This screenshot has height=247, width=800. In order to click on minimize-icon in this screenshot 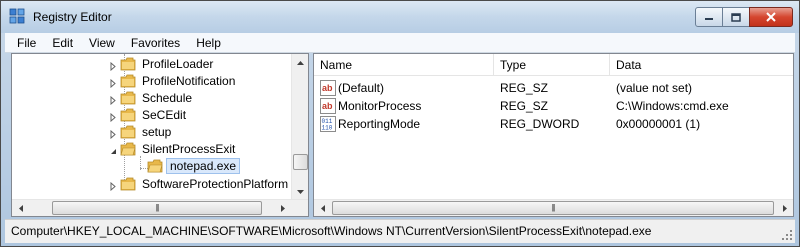, I will do `click(709, 19)`.